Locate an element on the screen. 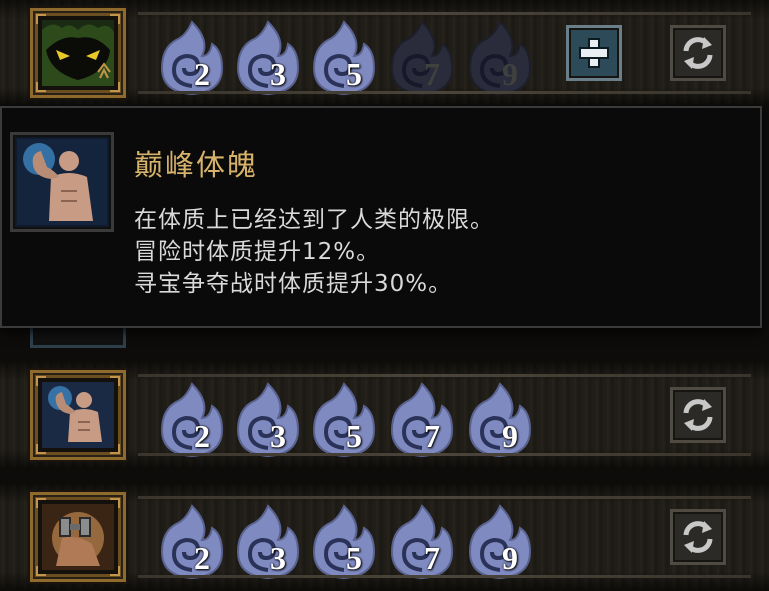 This screenshot has height=591, width=769. lifting-dumbbell-icon is located at coordinates (78, 537).